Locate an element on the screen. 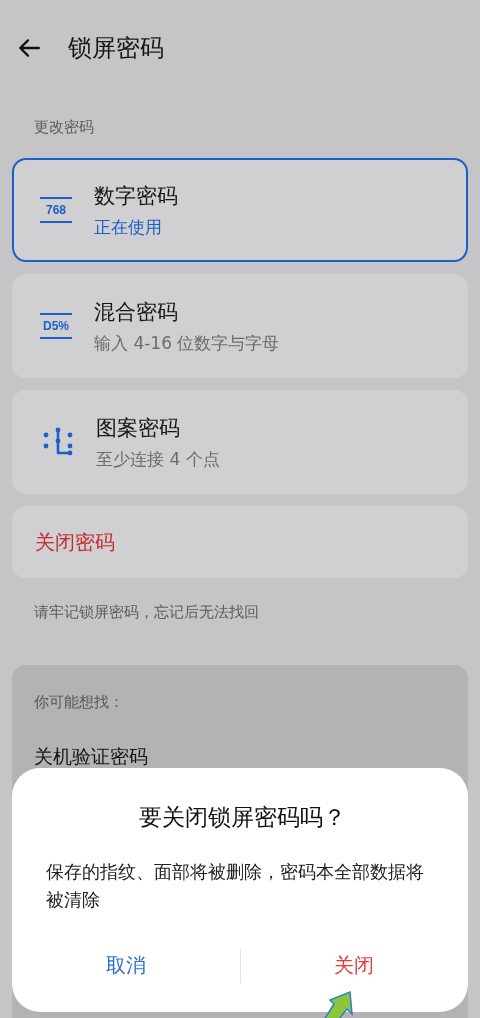 Image resolution: width=480 pixels, height=1018 pixels. pattern-icon is located at coordinates (58, 442).